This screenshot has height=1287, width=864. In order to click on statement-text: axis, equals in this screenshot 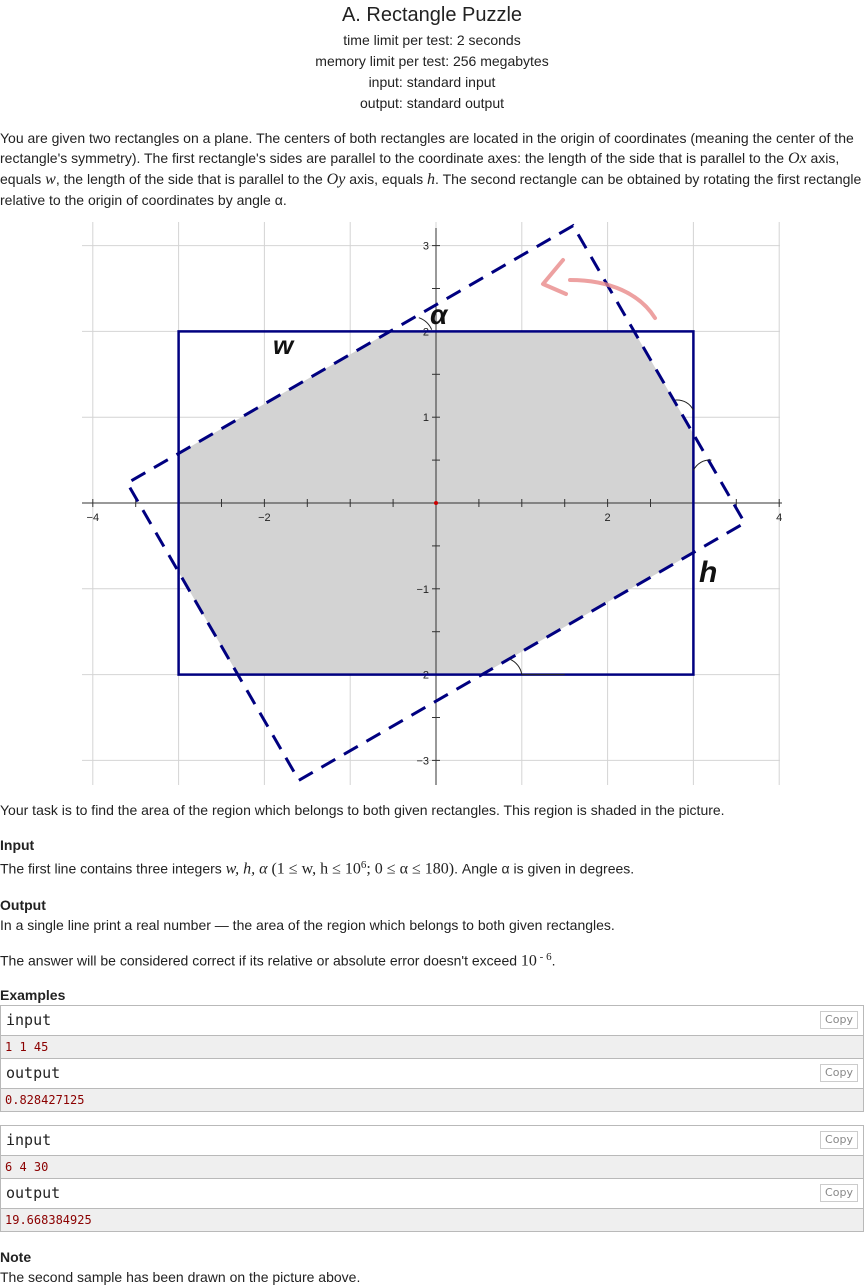, I will do `click(386, 179)`.